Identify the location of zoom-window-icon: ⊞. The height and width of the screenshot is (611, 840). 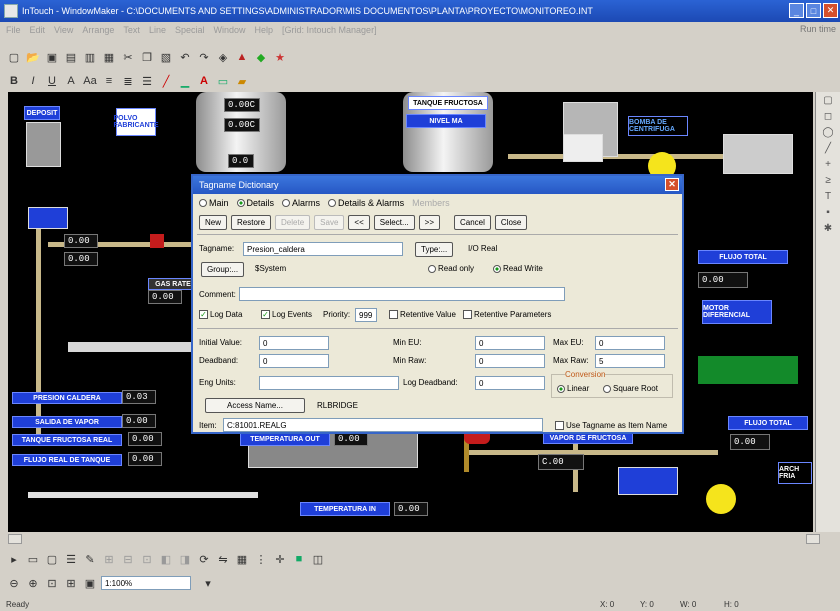
(71, 583).